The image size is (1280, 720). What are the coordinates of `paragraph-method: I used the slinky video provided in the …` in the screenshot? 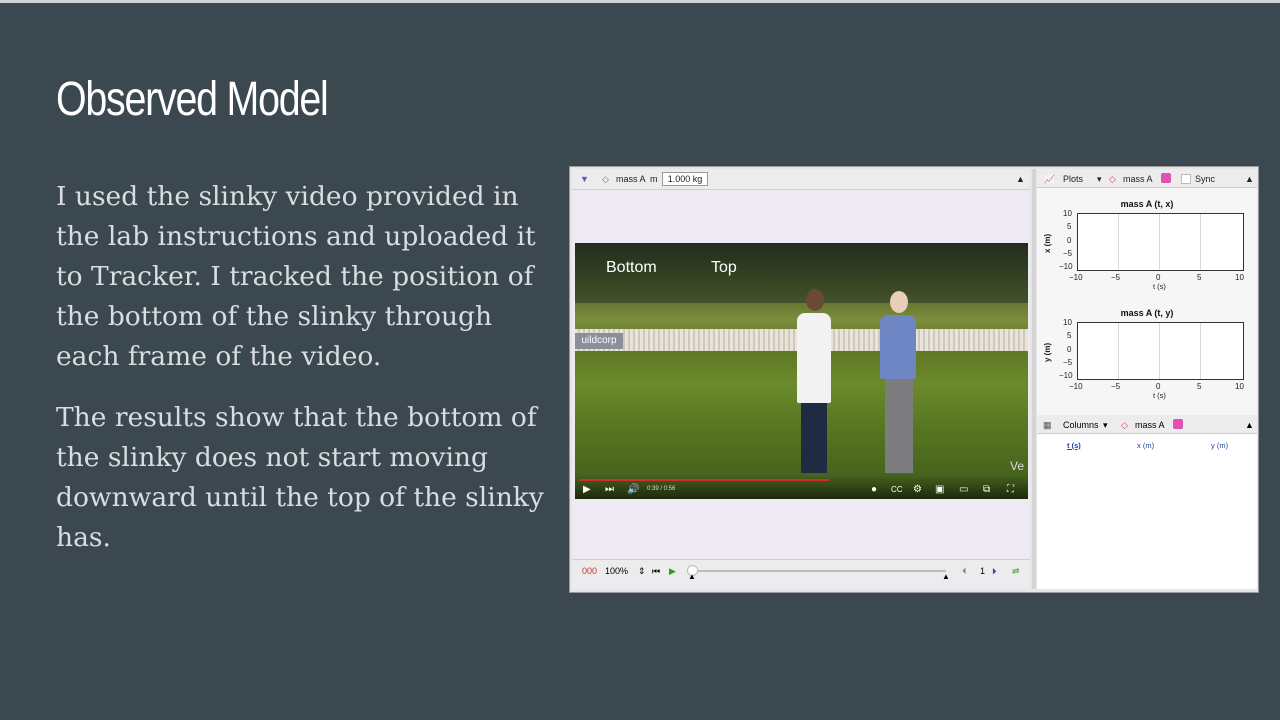 It's located at (296, 276).